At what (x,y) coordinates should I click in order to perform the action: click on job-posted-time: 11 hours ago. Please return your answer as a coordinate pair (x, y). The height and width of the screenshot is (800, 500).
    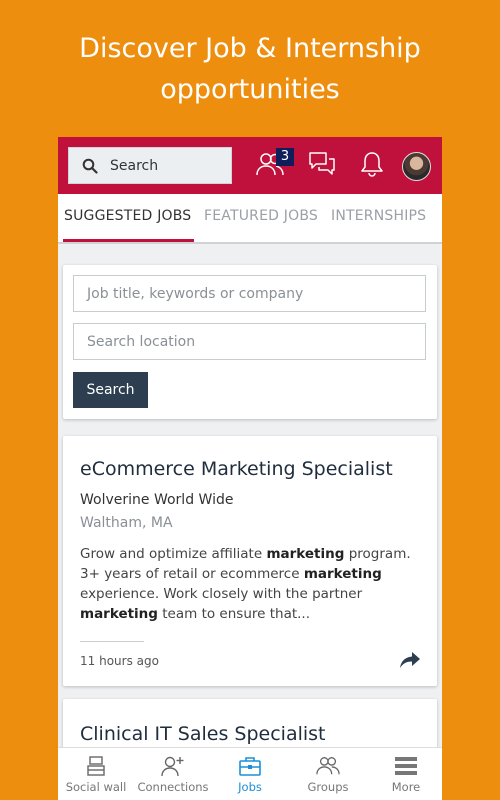
    Looking at the image, I should click on (119, 661).